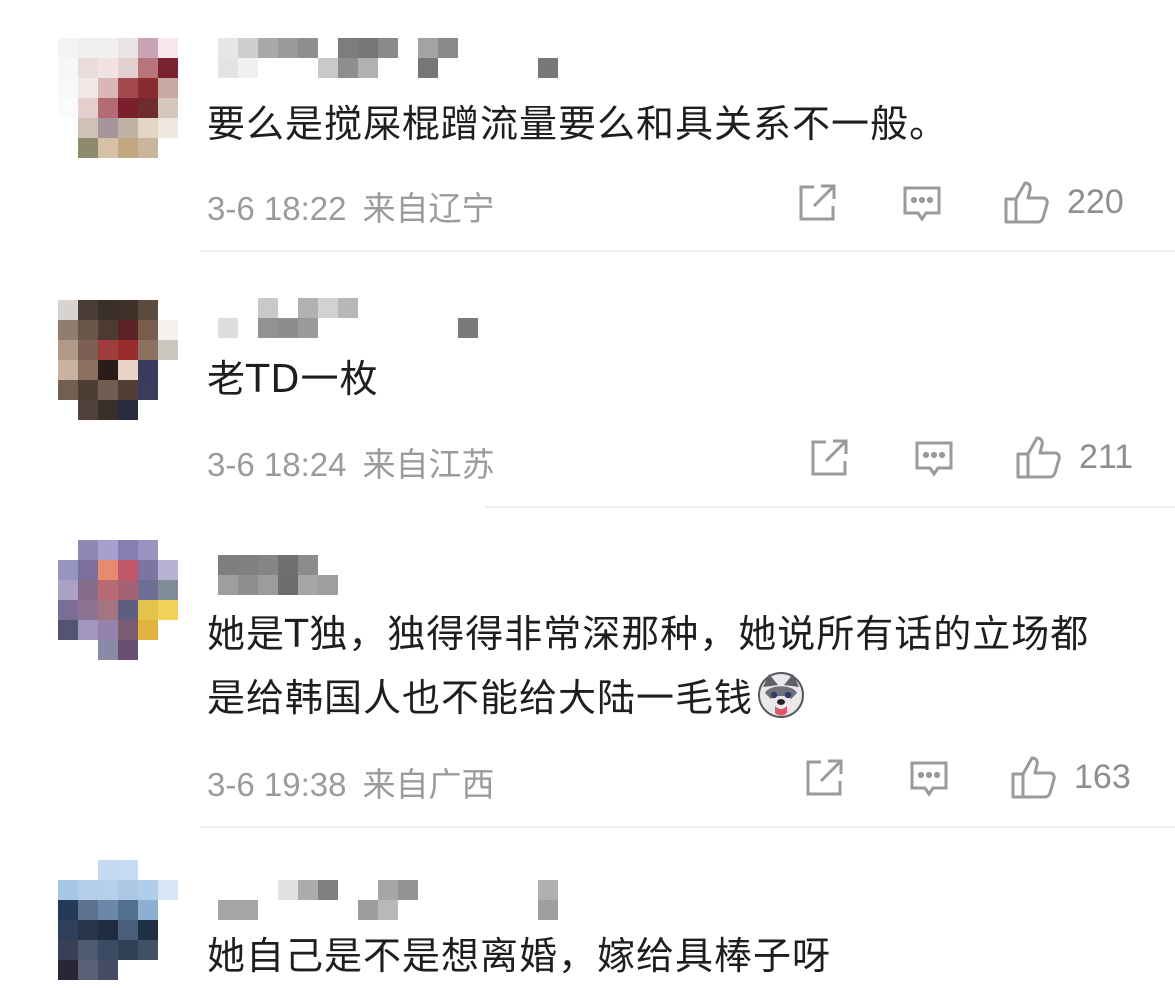 The image size is (1175, 988). What do you see at coordinates (1074, 457) in the screenshot?
I see `like-button: 211` at bounding box center [1074, 457].